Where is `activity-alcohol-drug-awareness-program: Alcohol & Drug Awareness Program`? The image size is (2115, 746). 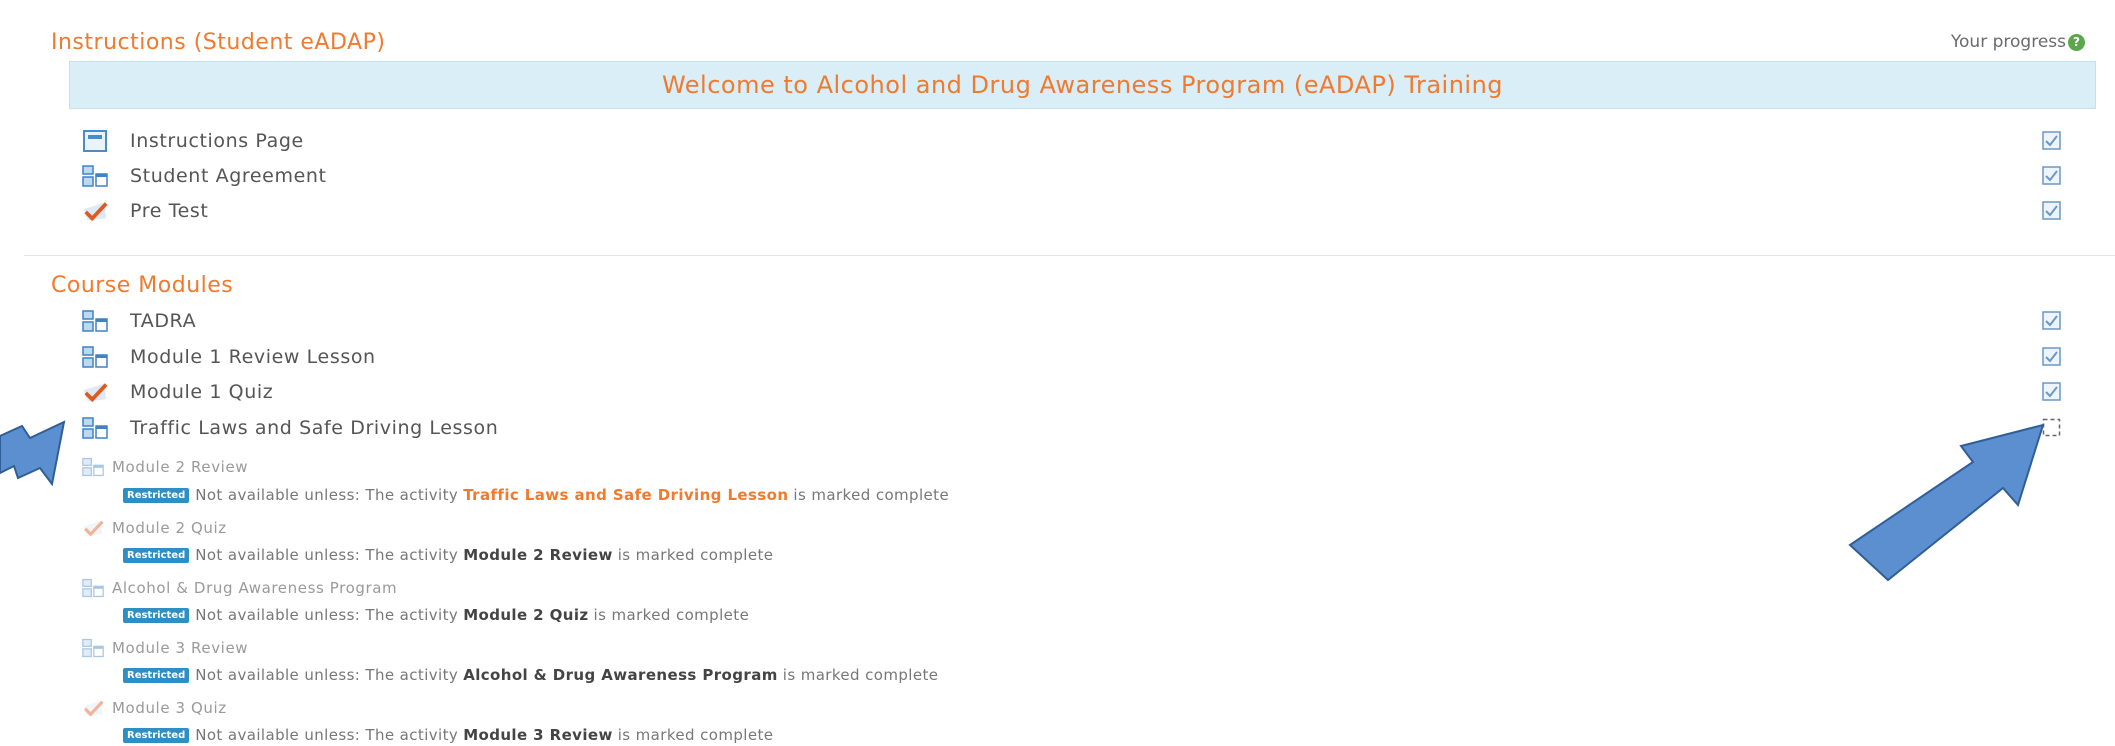
activity-alcohol-drug-awareness-program: Alcohol & Drug Awareness Program is located at coordinates (239, 588).